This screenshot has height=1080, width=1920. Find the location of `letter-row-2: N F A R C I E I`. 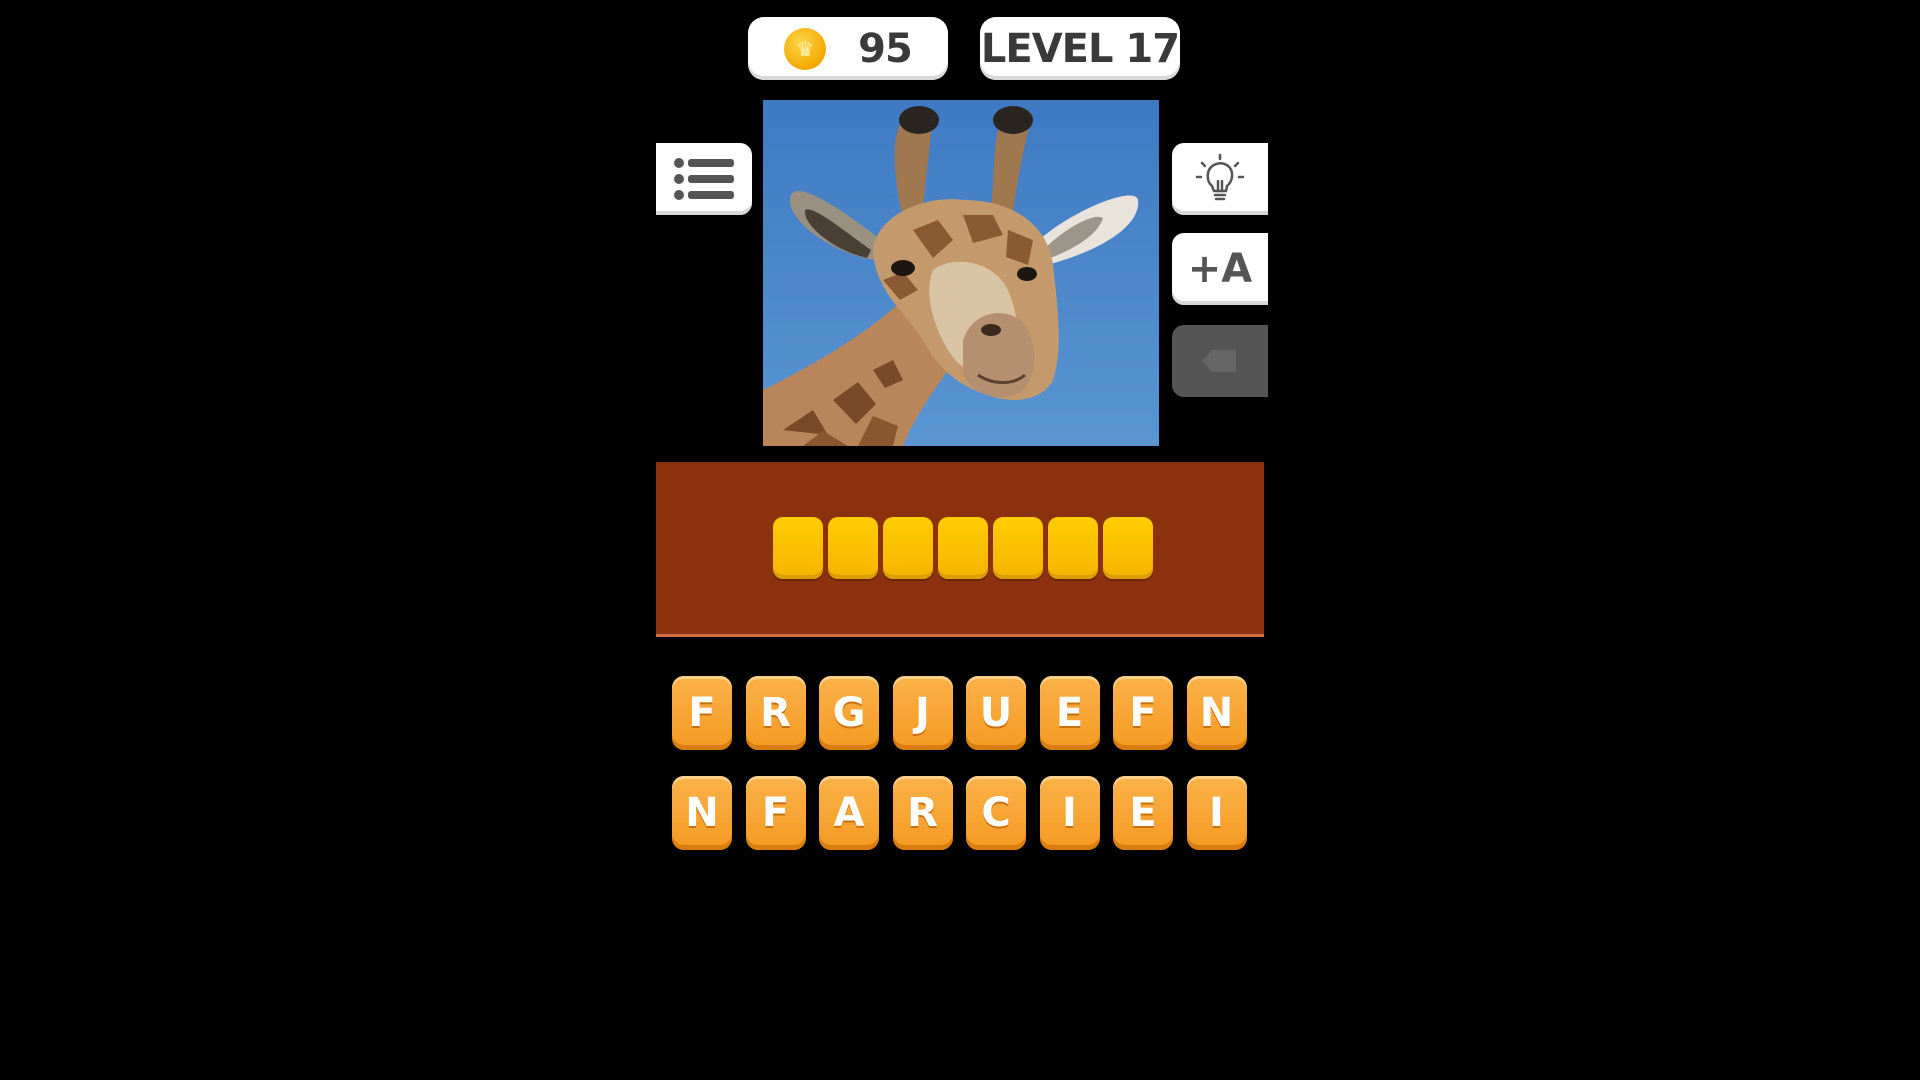

letter-row-2: N F A R C I E I is located at coordinates (959, 813).